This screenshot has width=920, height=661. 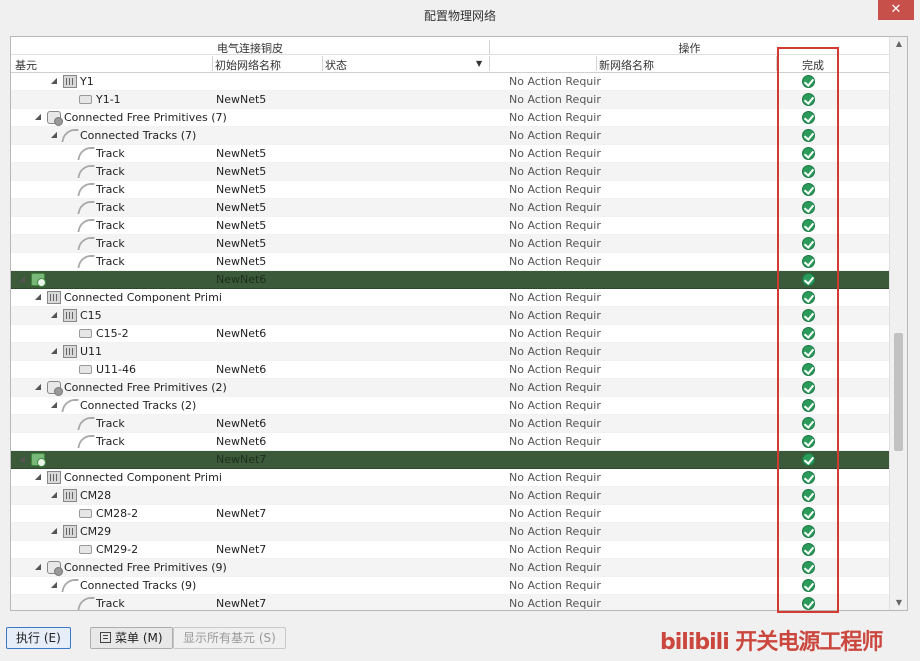 I want to click on table-row: U11-46 NewNet6 No Action Requir, so click(x=450, y=370).